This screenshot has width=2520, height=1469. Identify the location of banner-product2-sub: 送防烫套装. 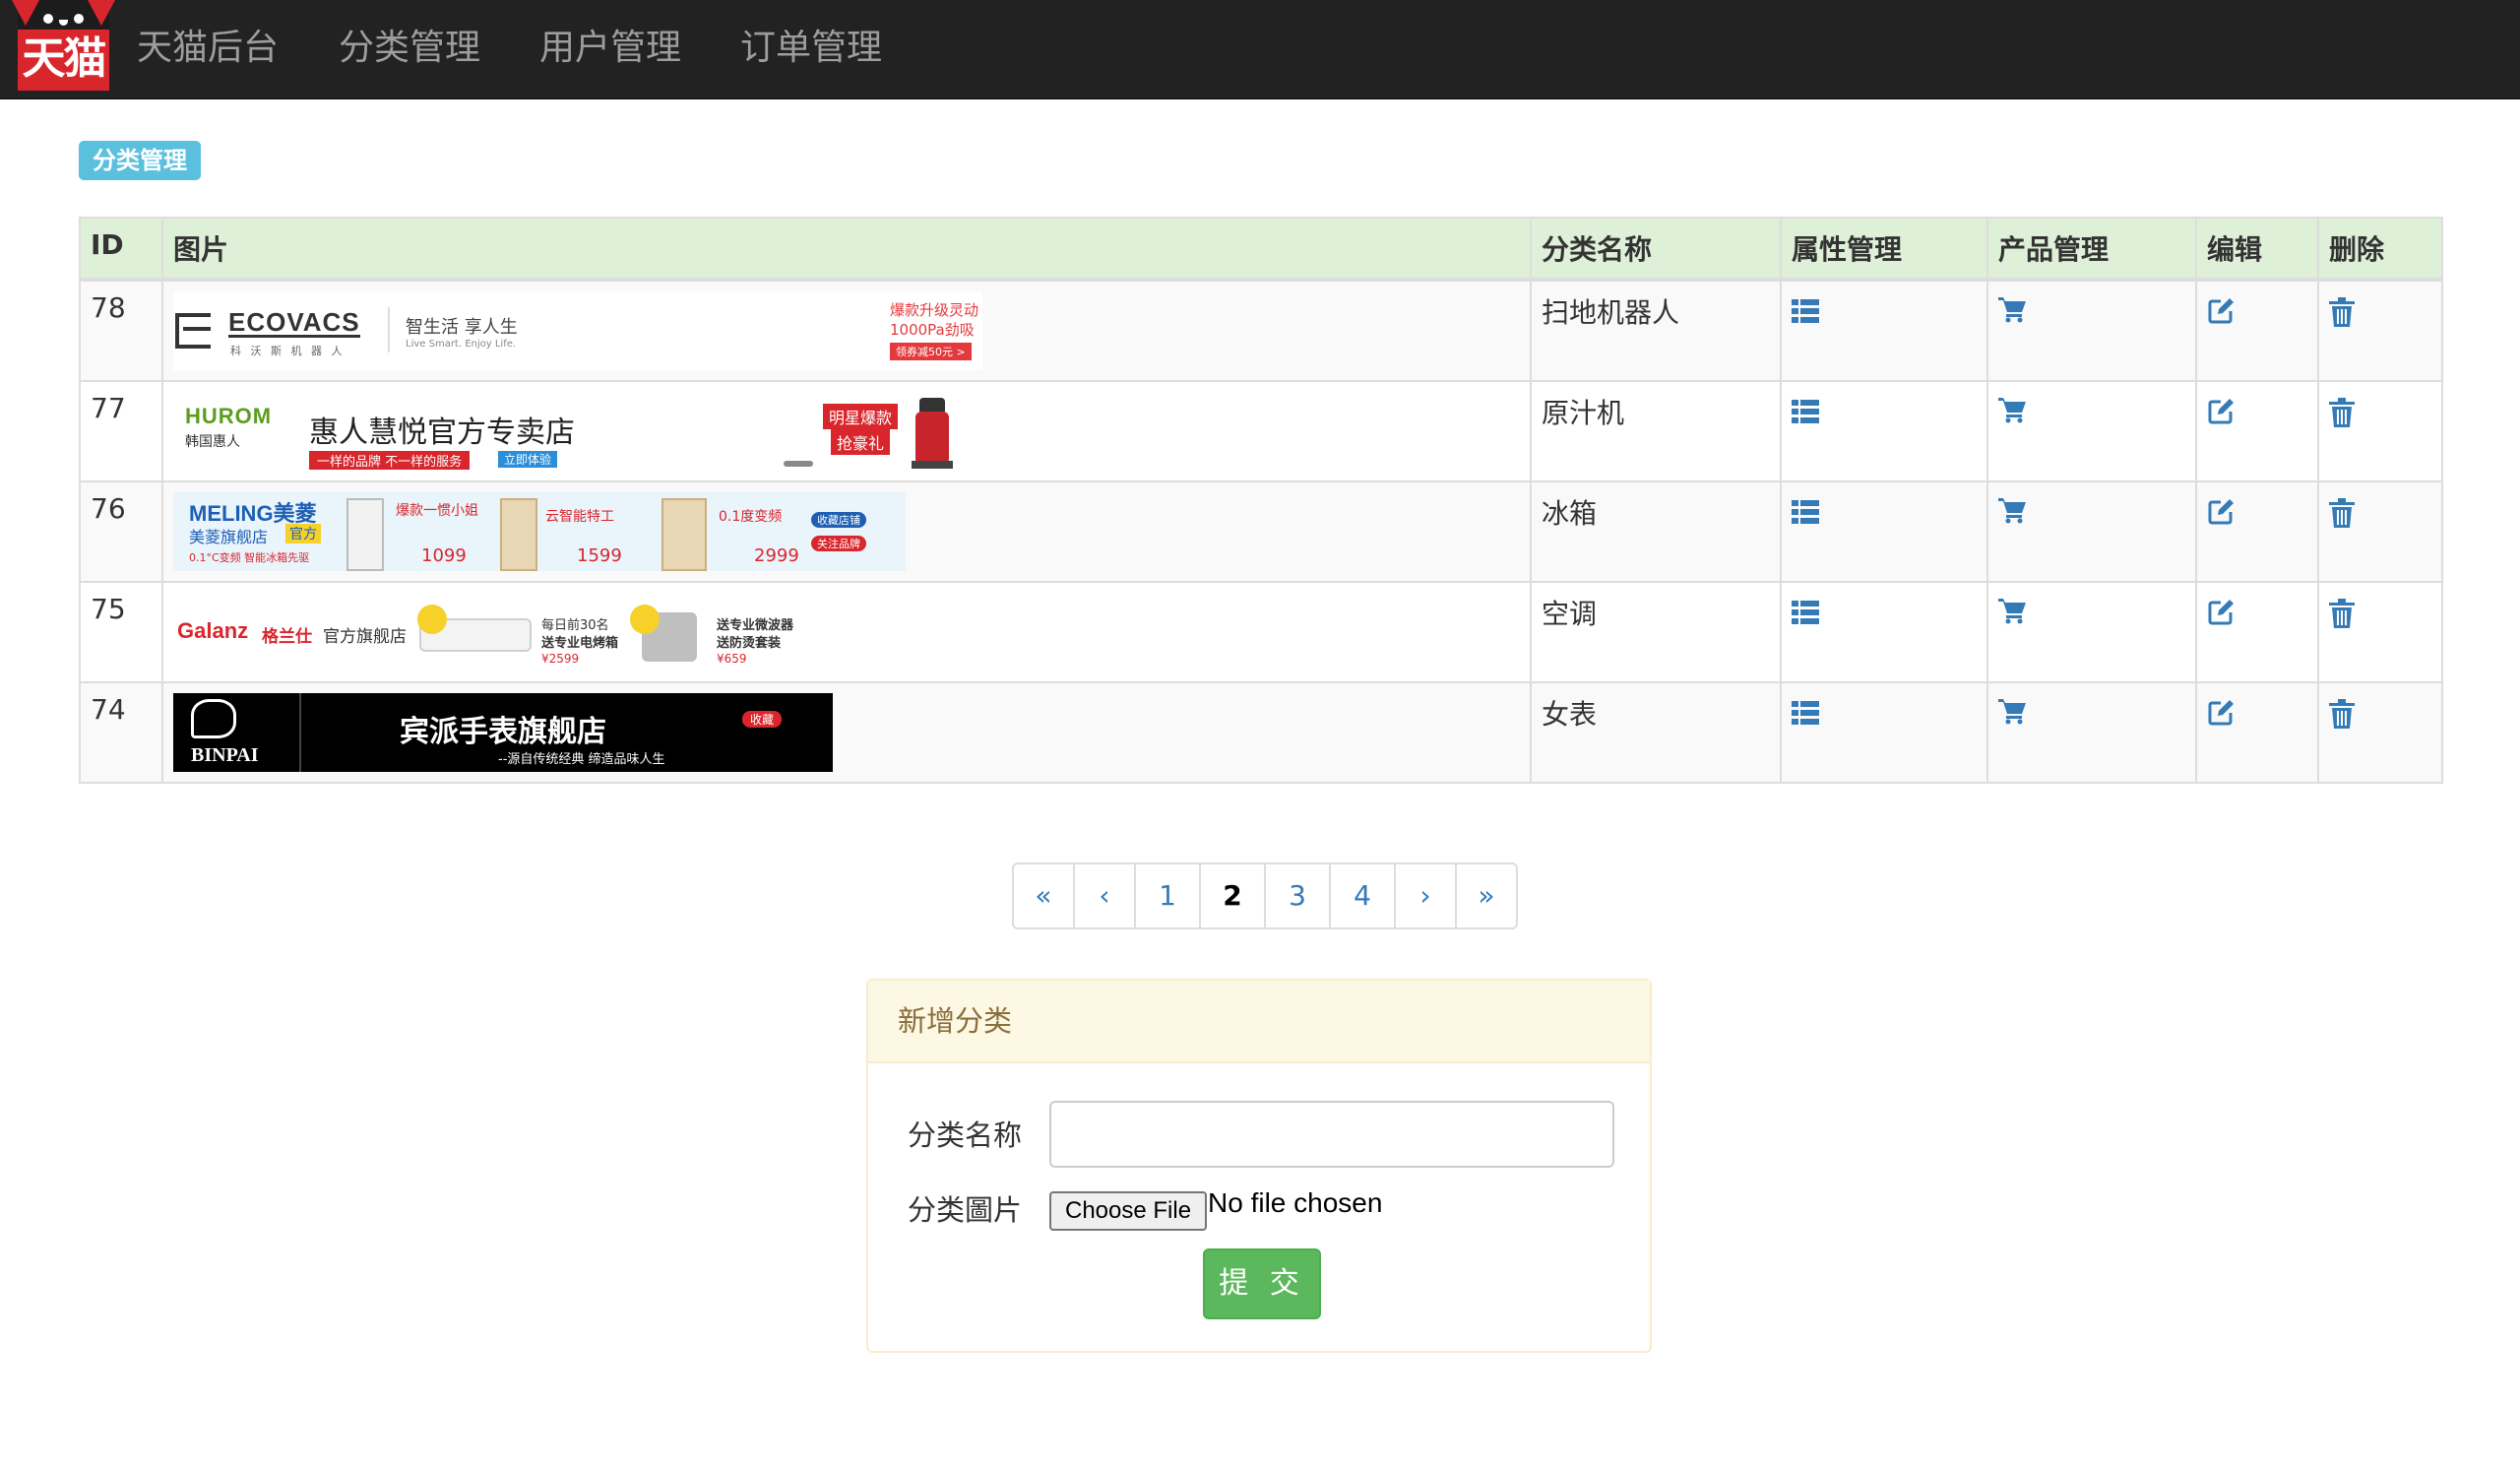
(749, 643).